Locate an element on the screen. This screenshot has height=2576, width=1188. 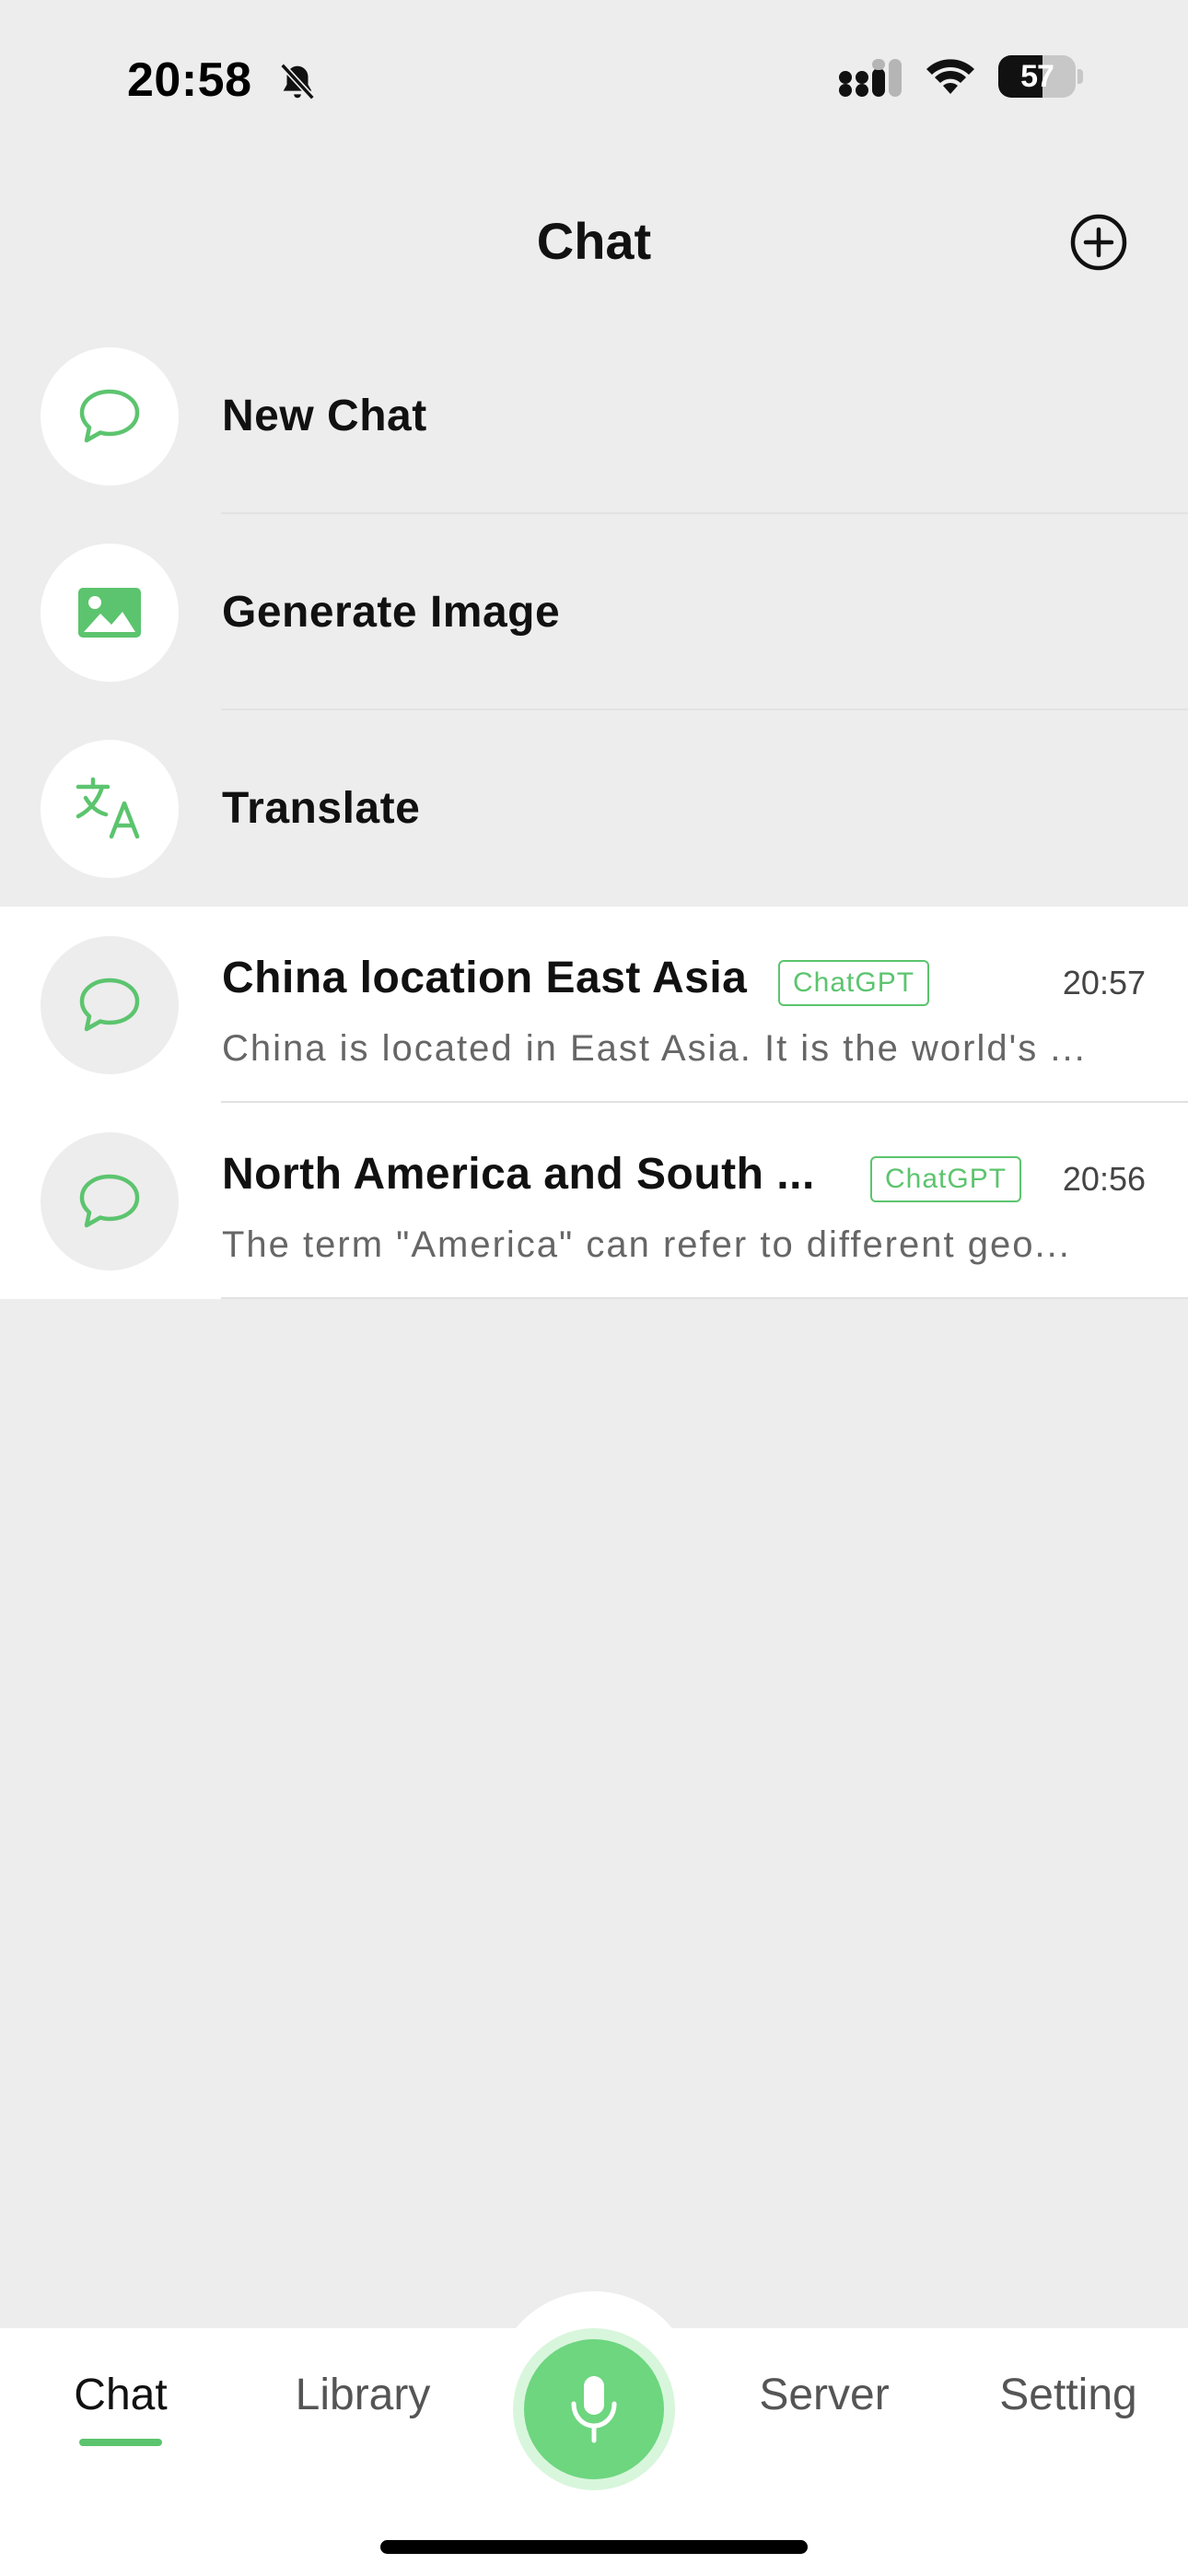
translate-icon is located at coordinates (108, 808).